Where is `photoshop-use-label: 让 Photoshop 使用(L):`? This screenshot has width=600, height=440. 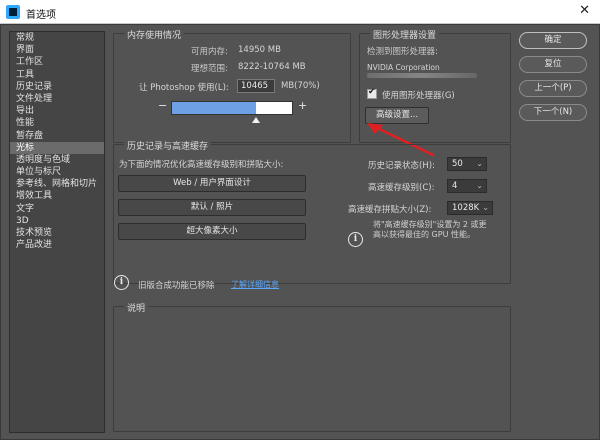 photoshop-use-label: 让 Photoshop 使用(L): is located at coordinates (184, 88).